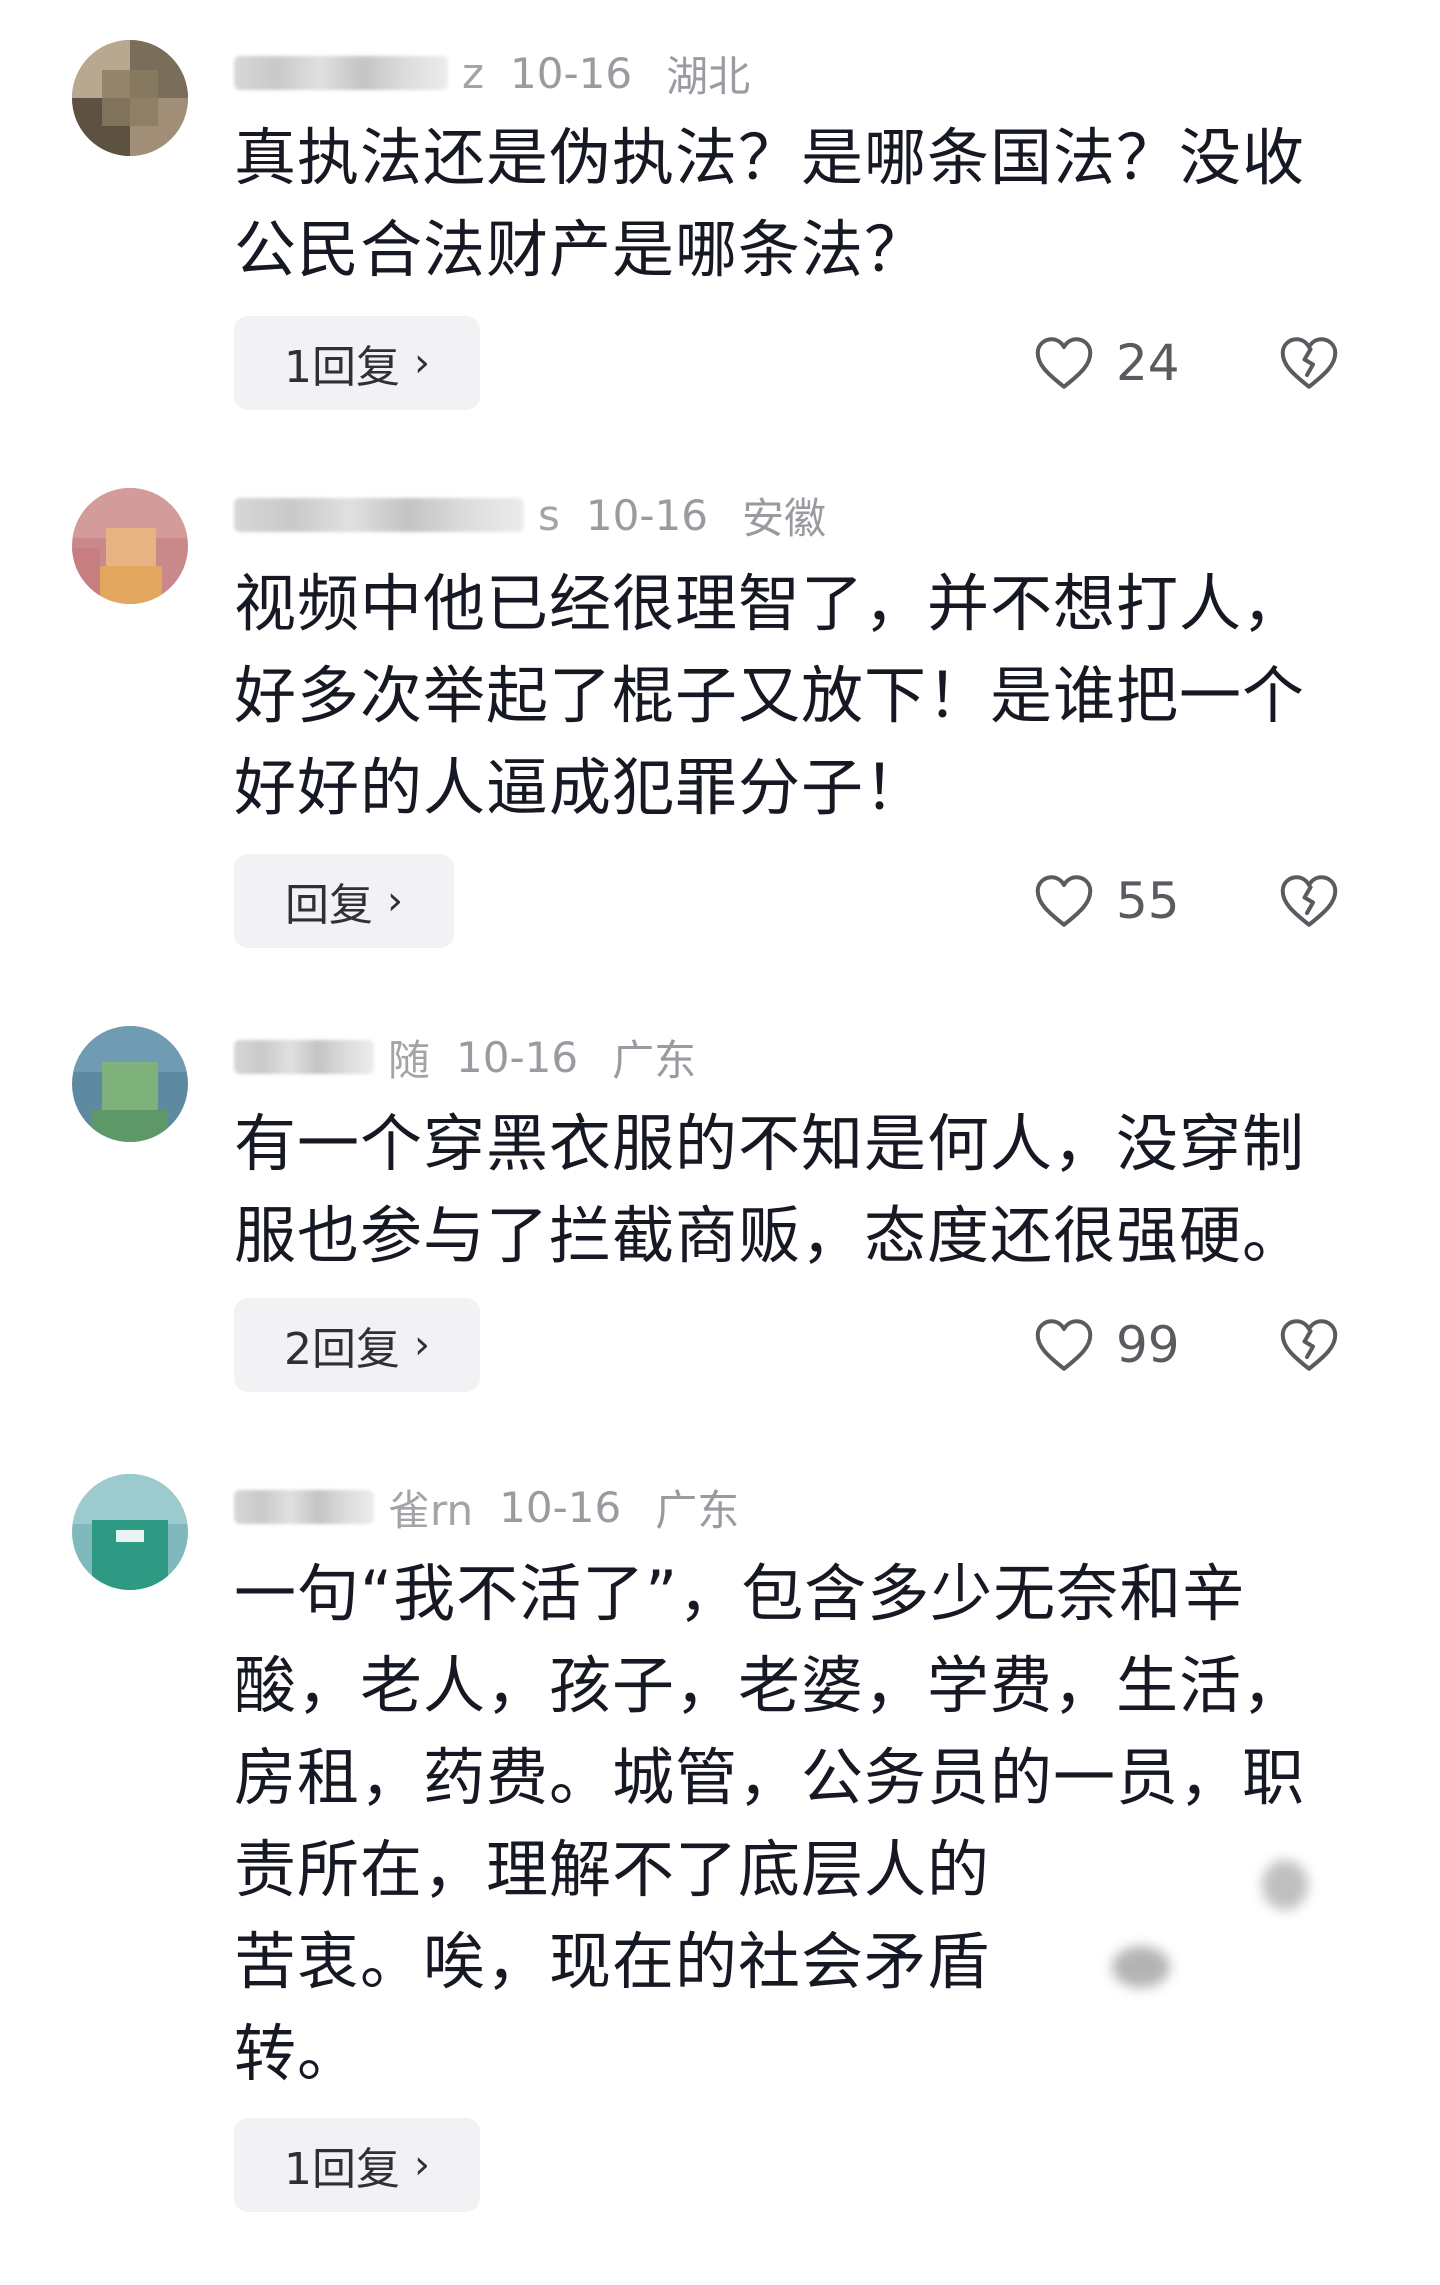 This screenshot has height=2285, width=1440. What do you see at coordinates (1107, 363) in the screenshot?
I see `like-button: 24` at bounding box center [1107, 363].